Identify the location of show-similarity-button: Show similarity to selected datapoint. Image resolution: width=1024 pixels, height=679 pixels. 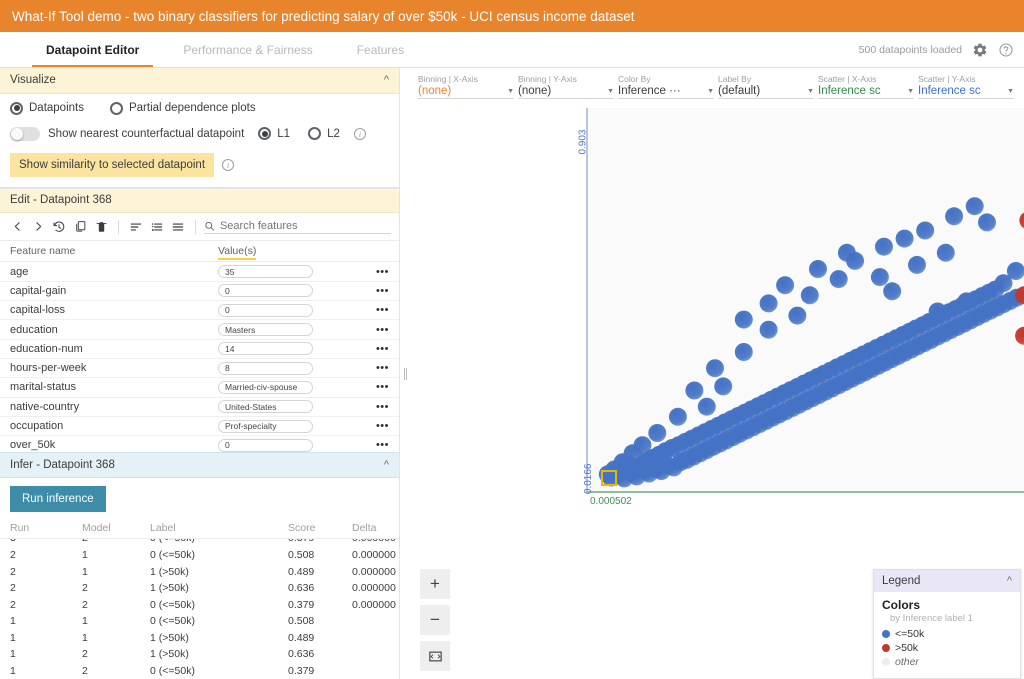
(112, 164).